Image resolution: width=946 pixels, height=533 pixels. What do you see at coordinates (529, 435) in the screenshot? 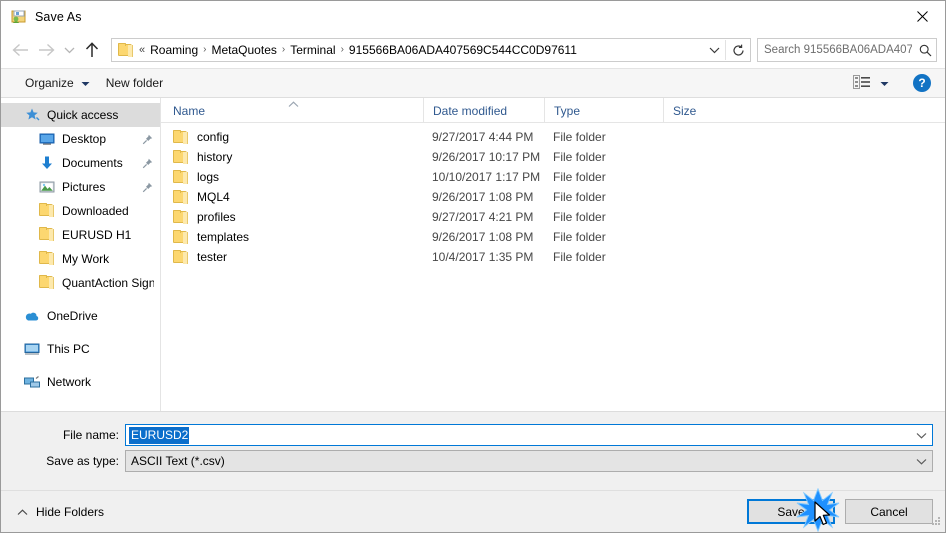
I see `file-name-input: EURUSD2` at bounding box center [529, 435].